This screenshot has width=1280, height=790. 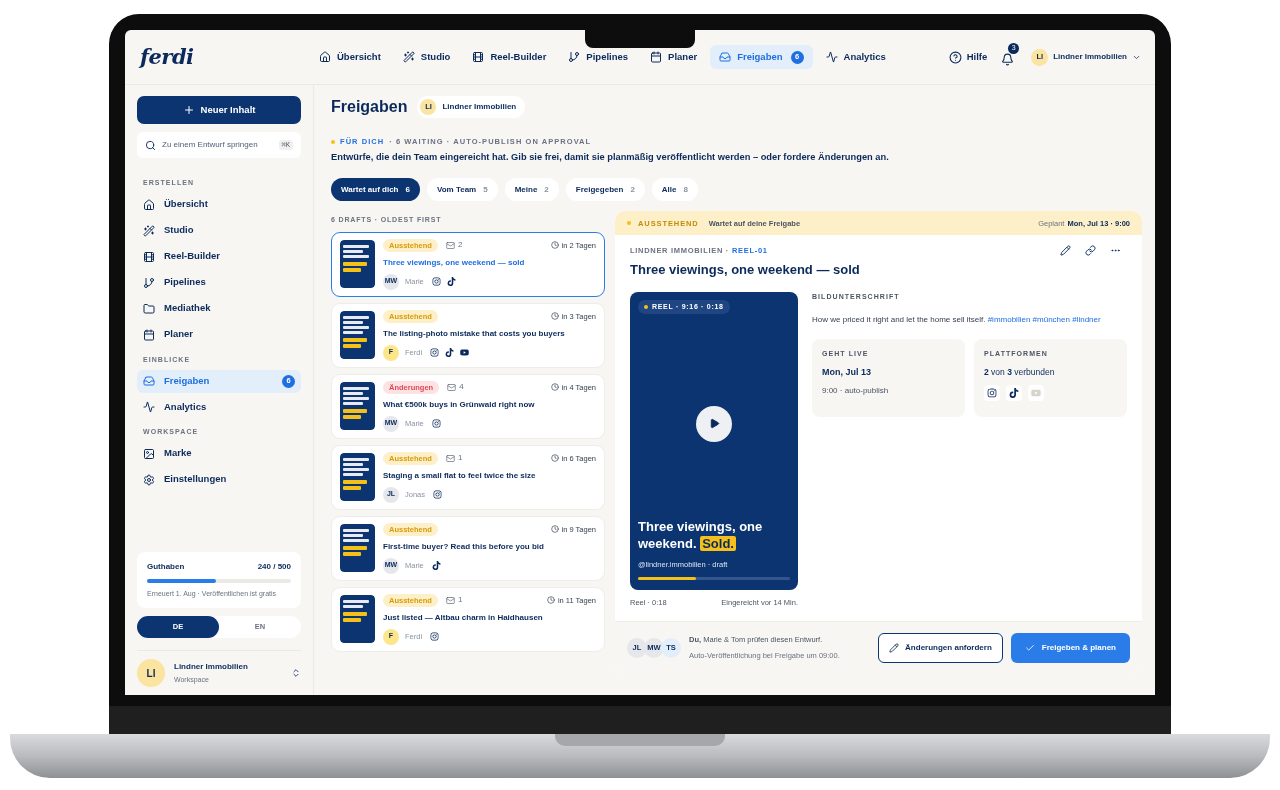 What do you see at coordinates (464, 546) in the screenshot?
I see `draft-title: First-time buyer? Read this before you bid` at bounding box center [464, 546].